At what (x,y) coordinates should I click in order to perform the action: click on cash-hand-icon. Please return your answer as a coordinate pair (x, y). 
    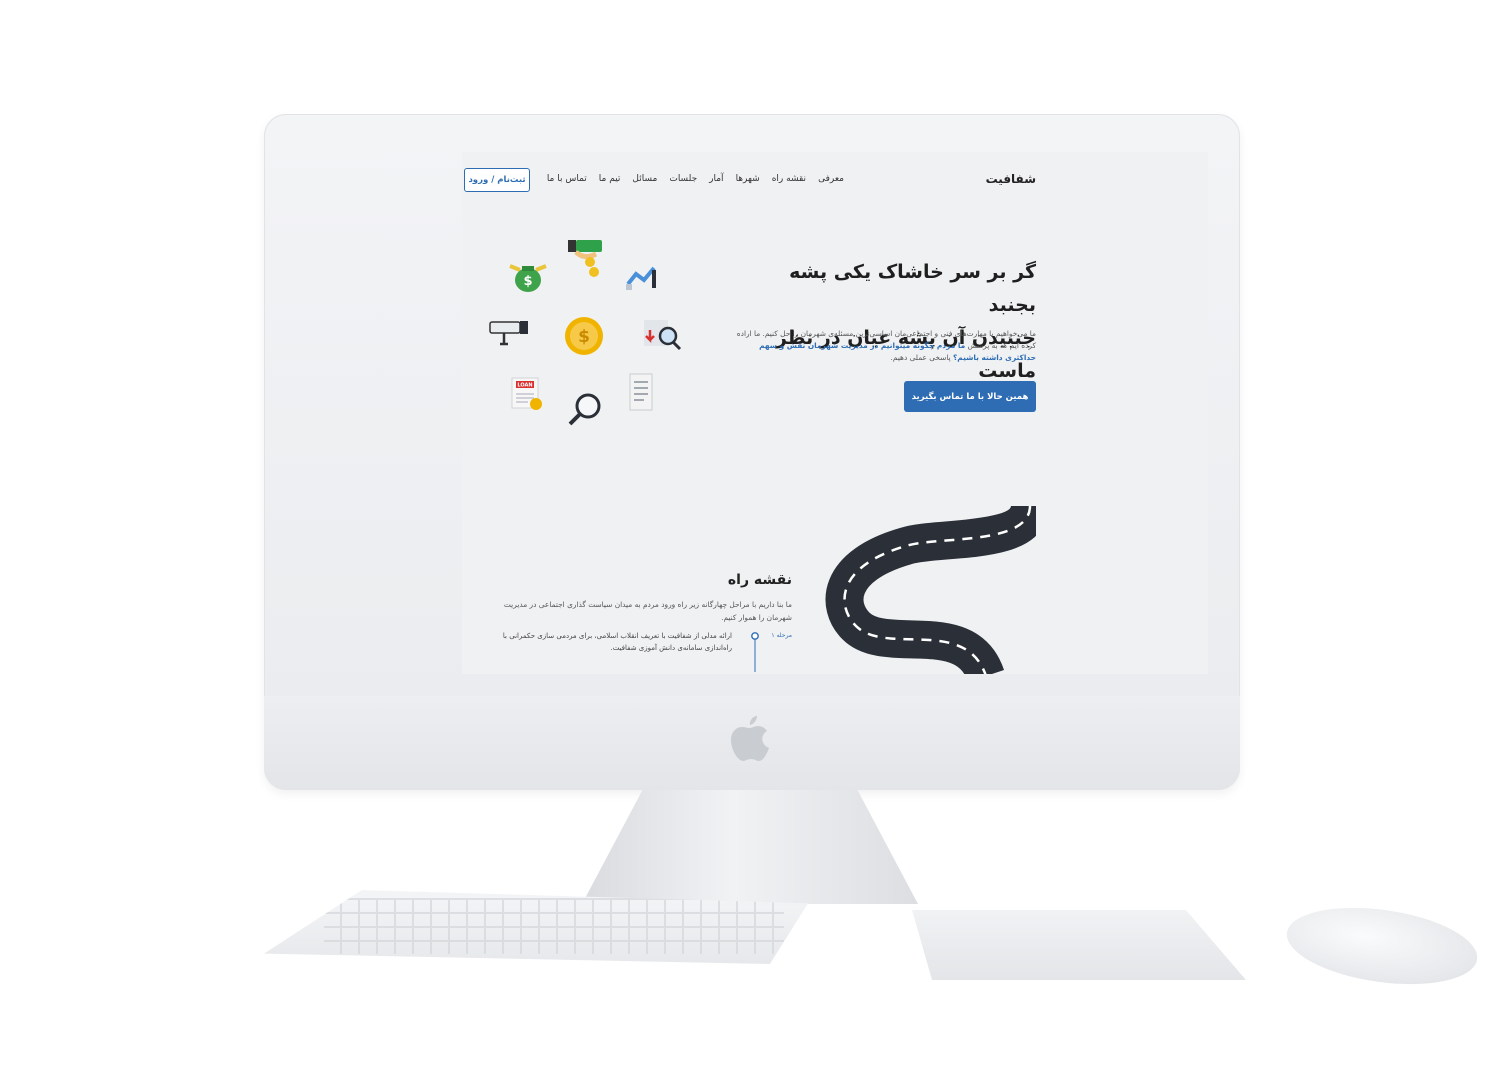
    Looking at the image, I should click on (585, 258).